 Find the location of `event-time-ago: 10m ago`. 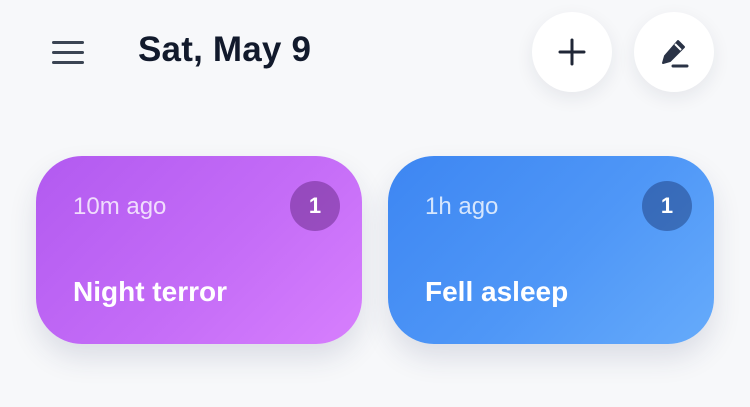

event-time-ago: 10m ago is located at coordinates (120, 206).